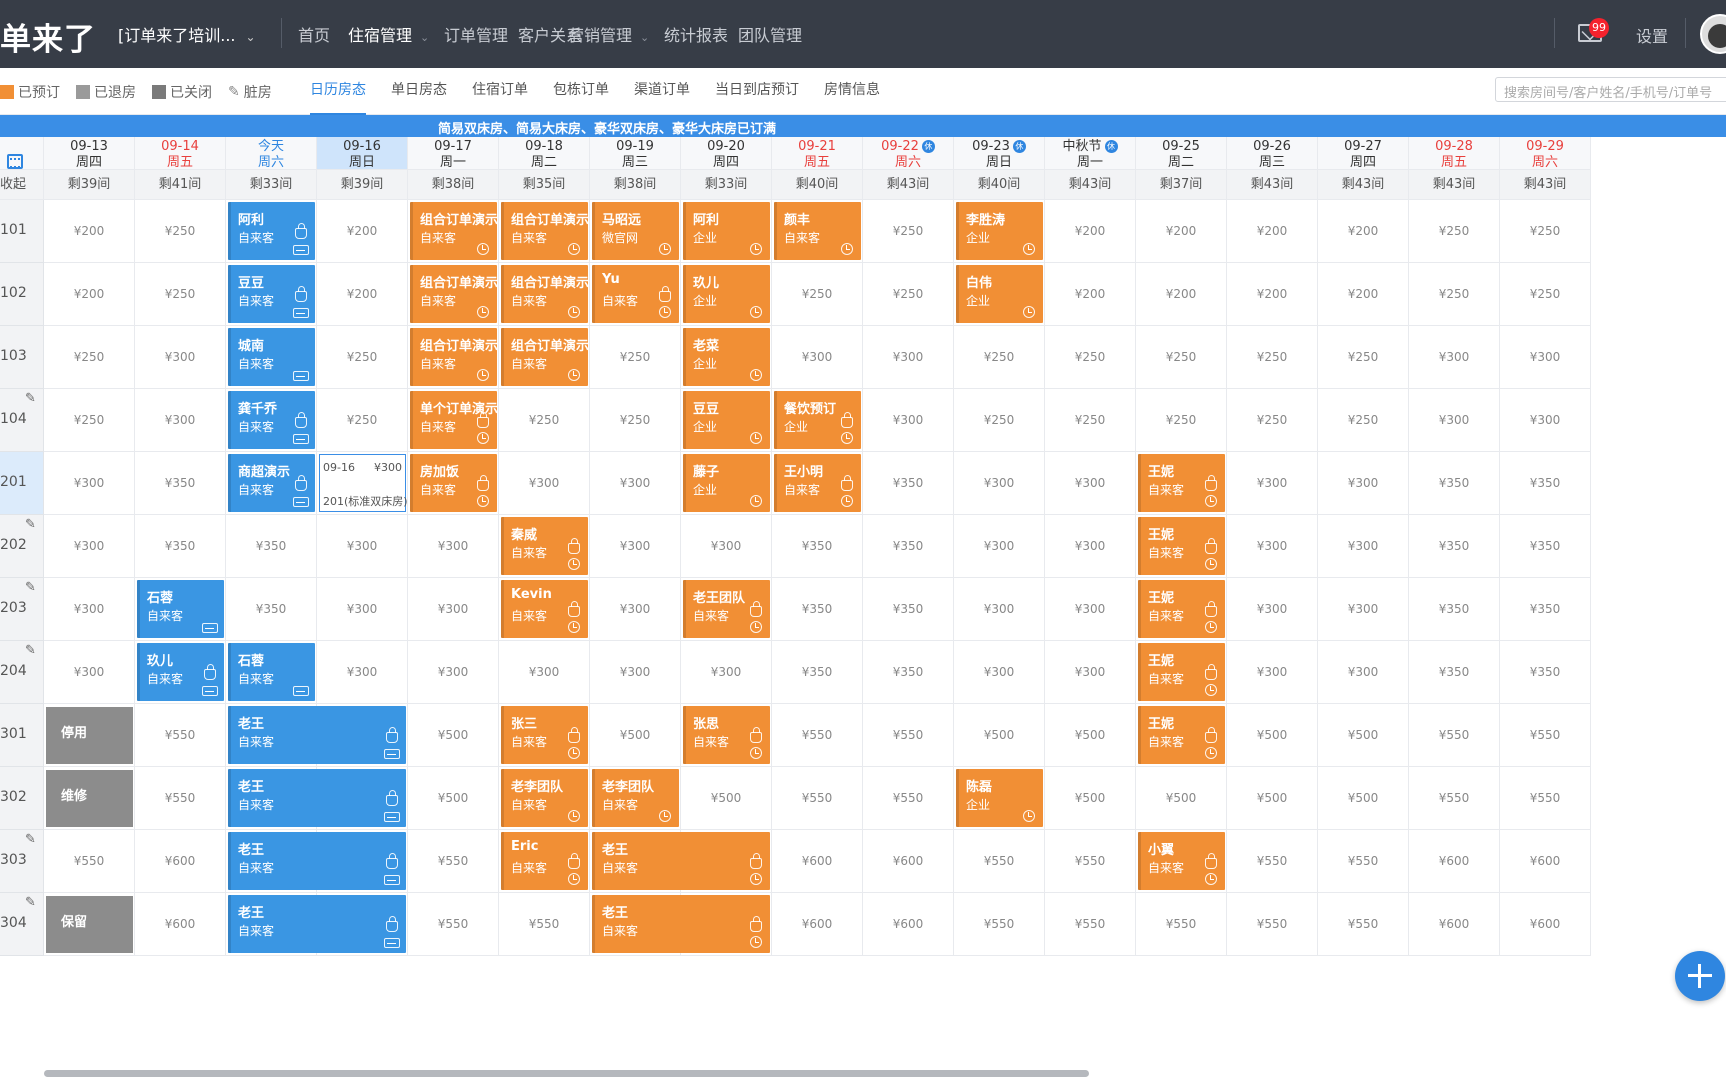  Describe the element at coordinates (544, 735) in the screenshot. I see `booking-block: 张三 自来客` at that location.